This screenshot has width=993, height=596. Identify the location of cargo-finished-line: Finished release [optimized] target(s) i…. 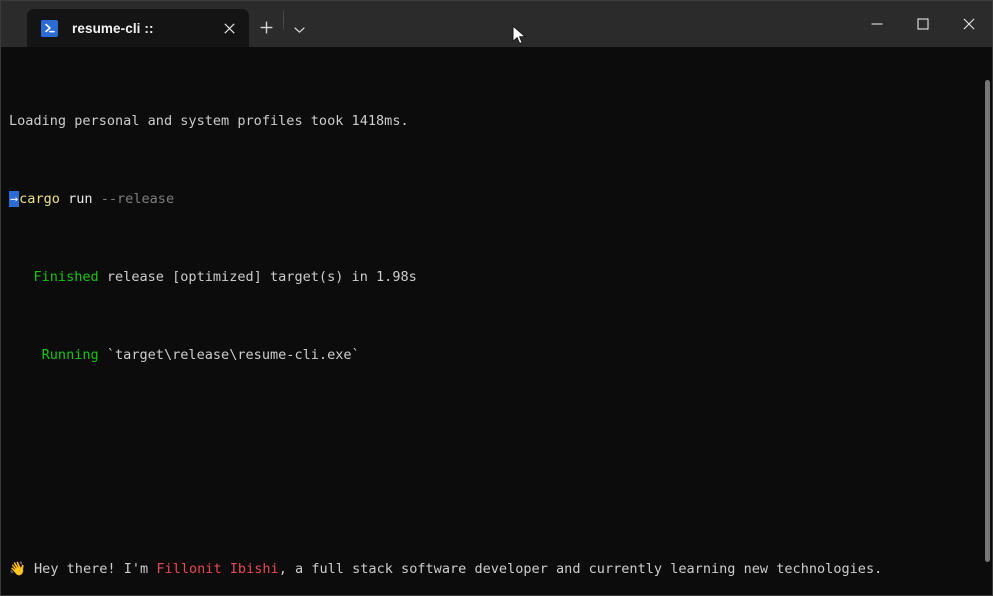
(500, 277).